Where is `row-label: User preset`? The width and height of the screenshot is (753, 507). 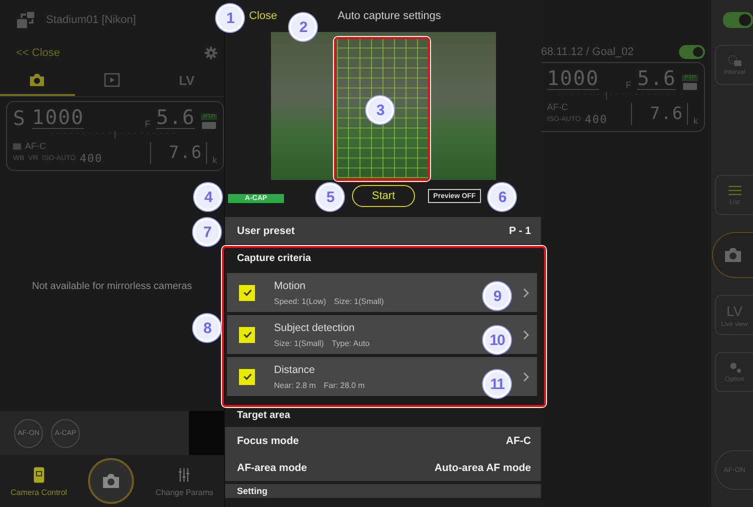 row-label: User preset is located at coordinates (266, 230).